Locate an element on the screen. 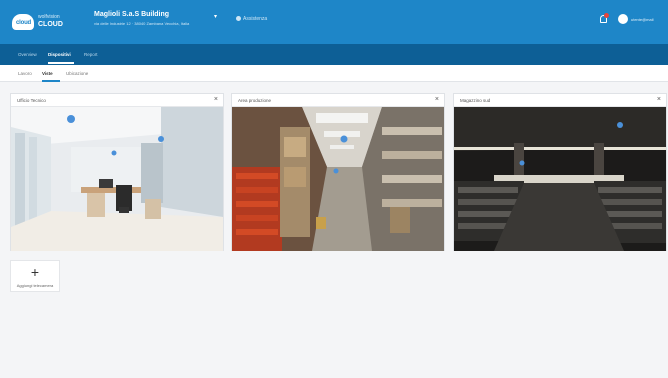 The image size is (668, 378). nav-item-dispositivi: Dispositivi is located at coordinates (59, 54).